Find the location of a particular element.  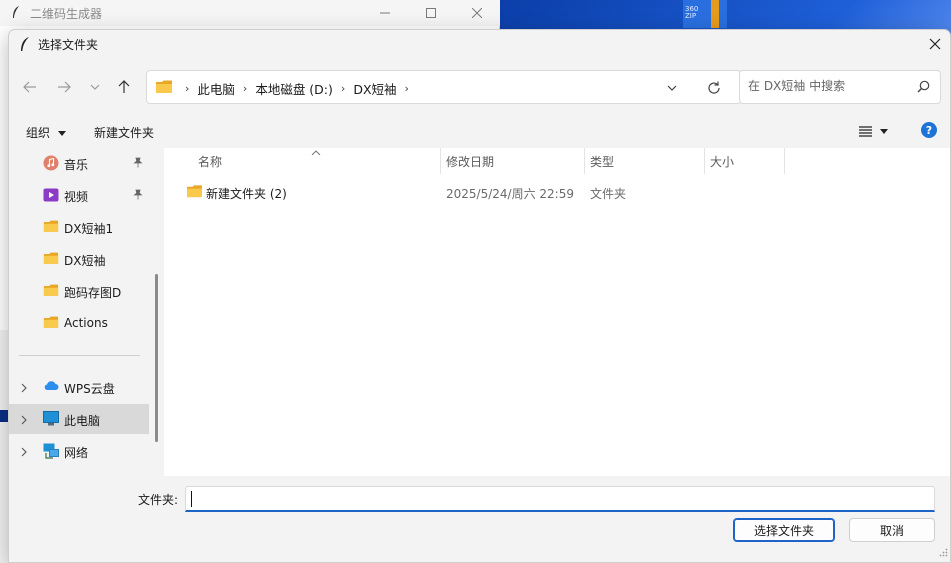

nav-item-wps-cloud: WPS云盘 is located at coordinates (79, 387).